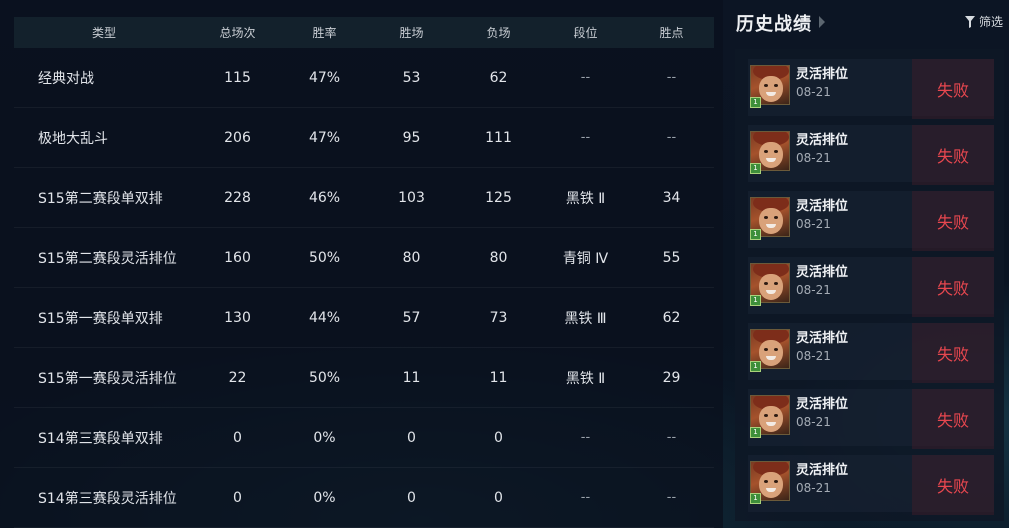  I want to click on header-total-games: 总场次, so click(237, 33).